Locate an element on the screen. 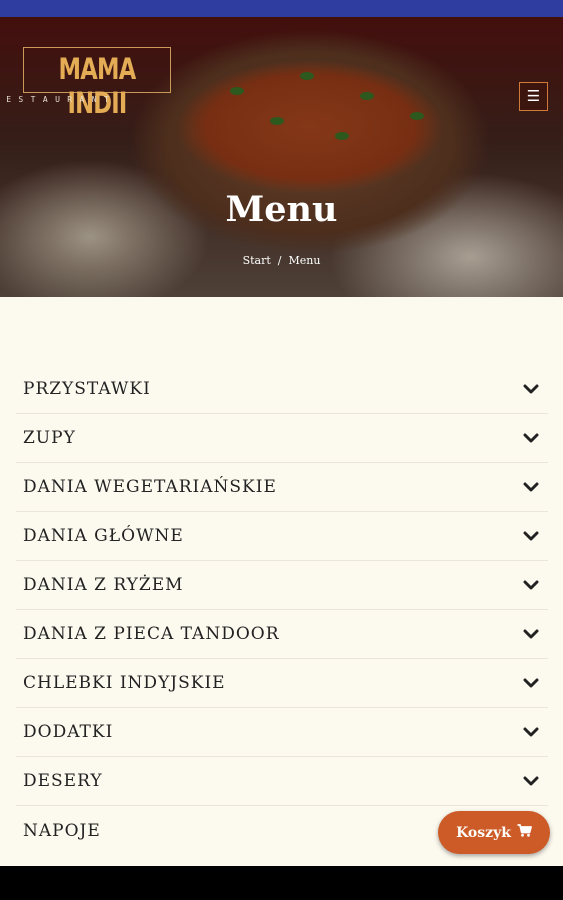 The height and width of the screenshot is (900, 563). menu-category-label: DESERY is located at coordinates (63, 781).